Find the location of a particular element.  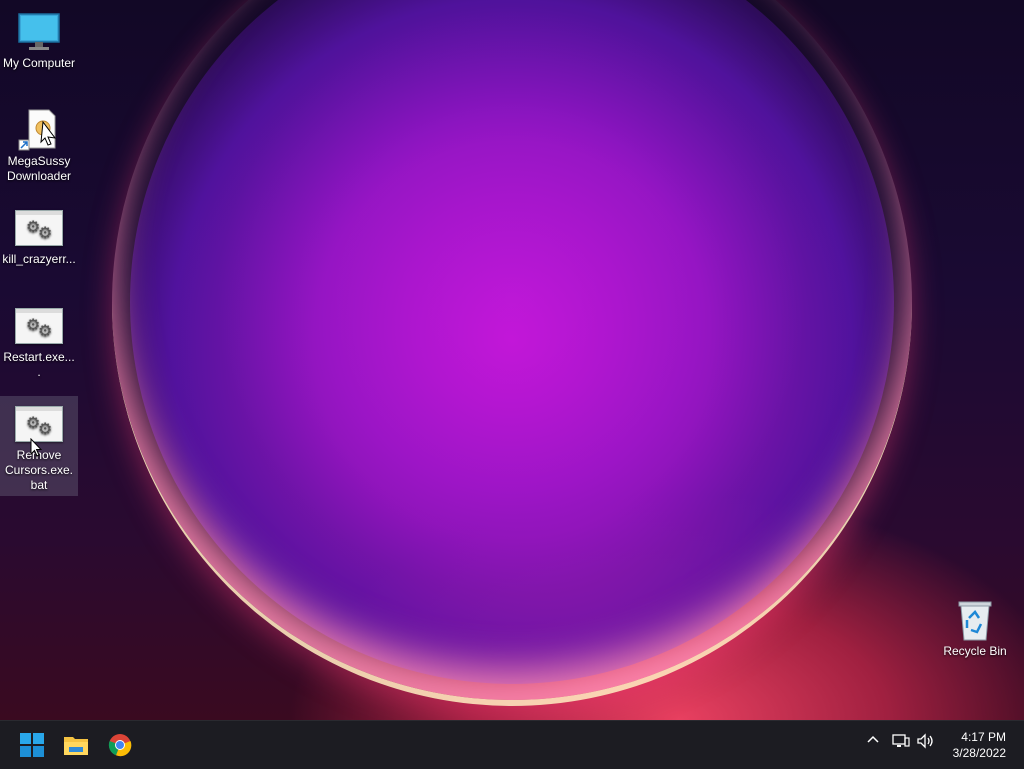

network-icon is located at coordinates (901, 743).